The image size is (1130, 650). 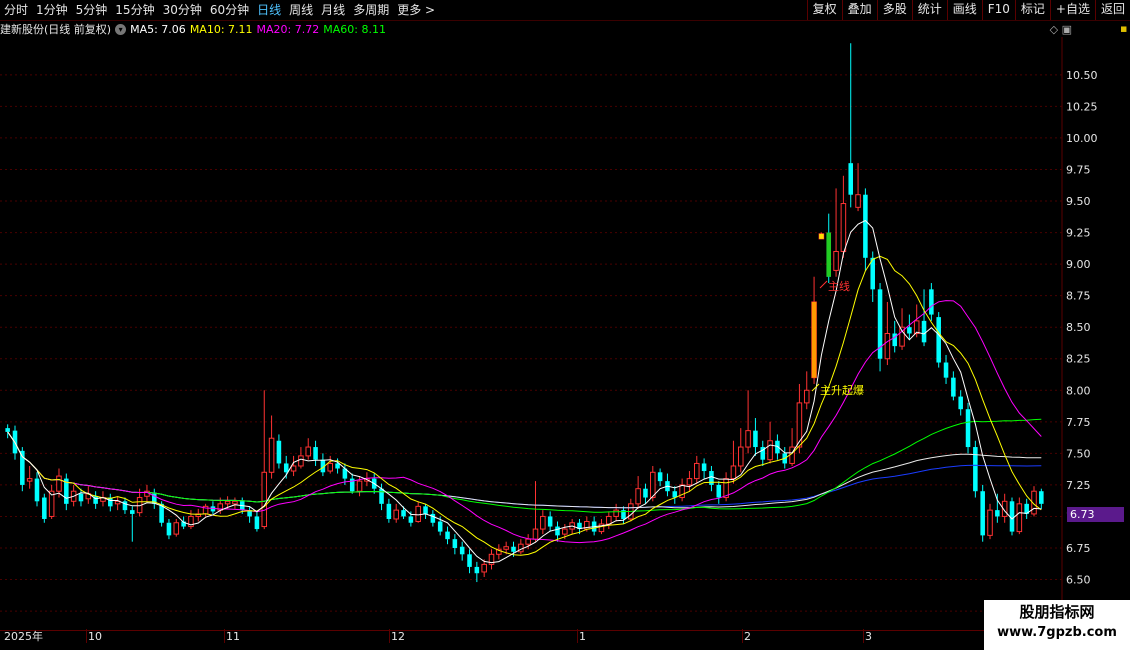 I want to click on tab-15min: 15分钟, so click(x=134, y=10).